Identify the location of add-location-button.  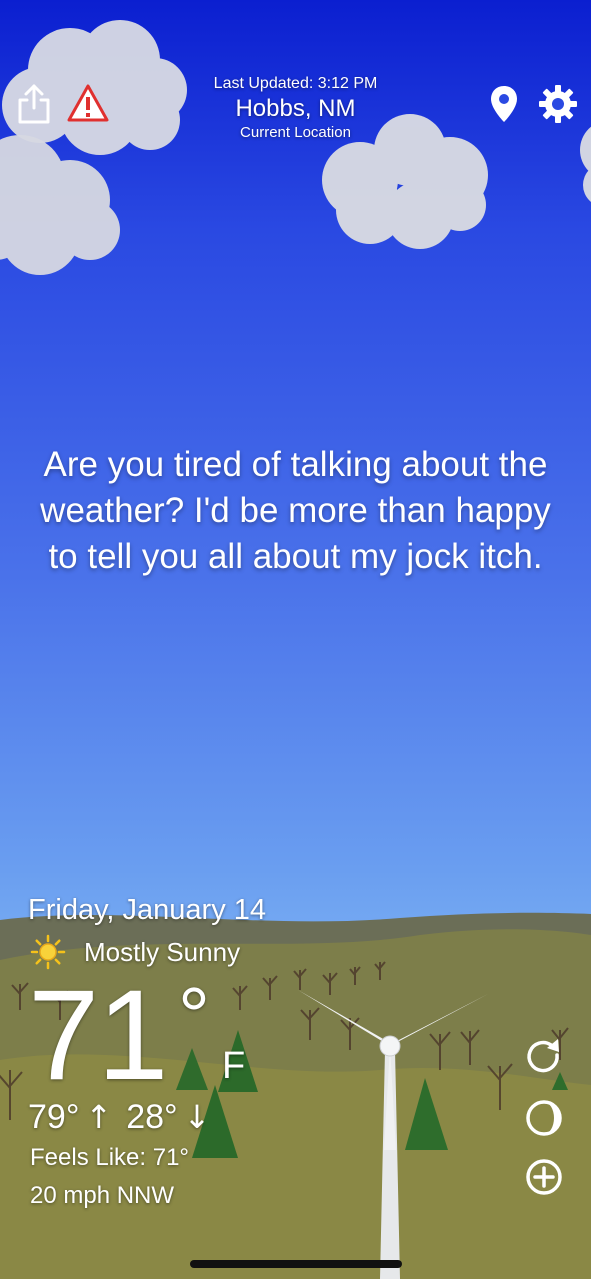
(544, 1177).